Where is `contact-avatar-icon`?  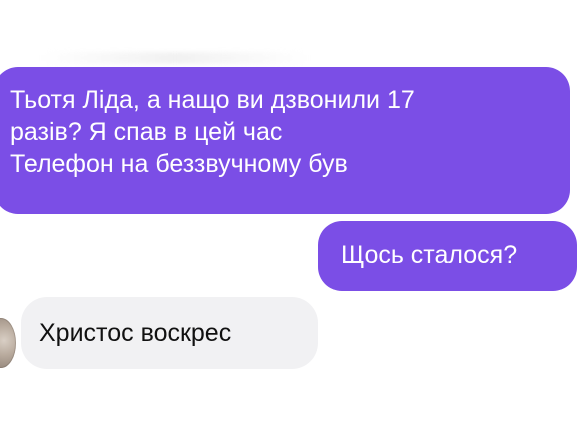
contact-avatar-icon is located at coordinates (8, 343).